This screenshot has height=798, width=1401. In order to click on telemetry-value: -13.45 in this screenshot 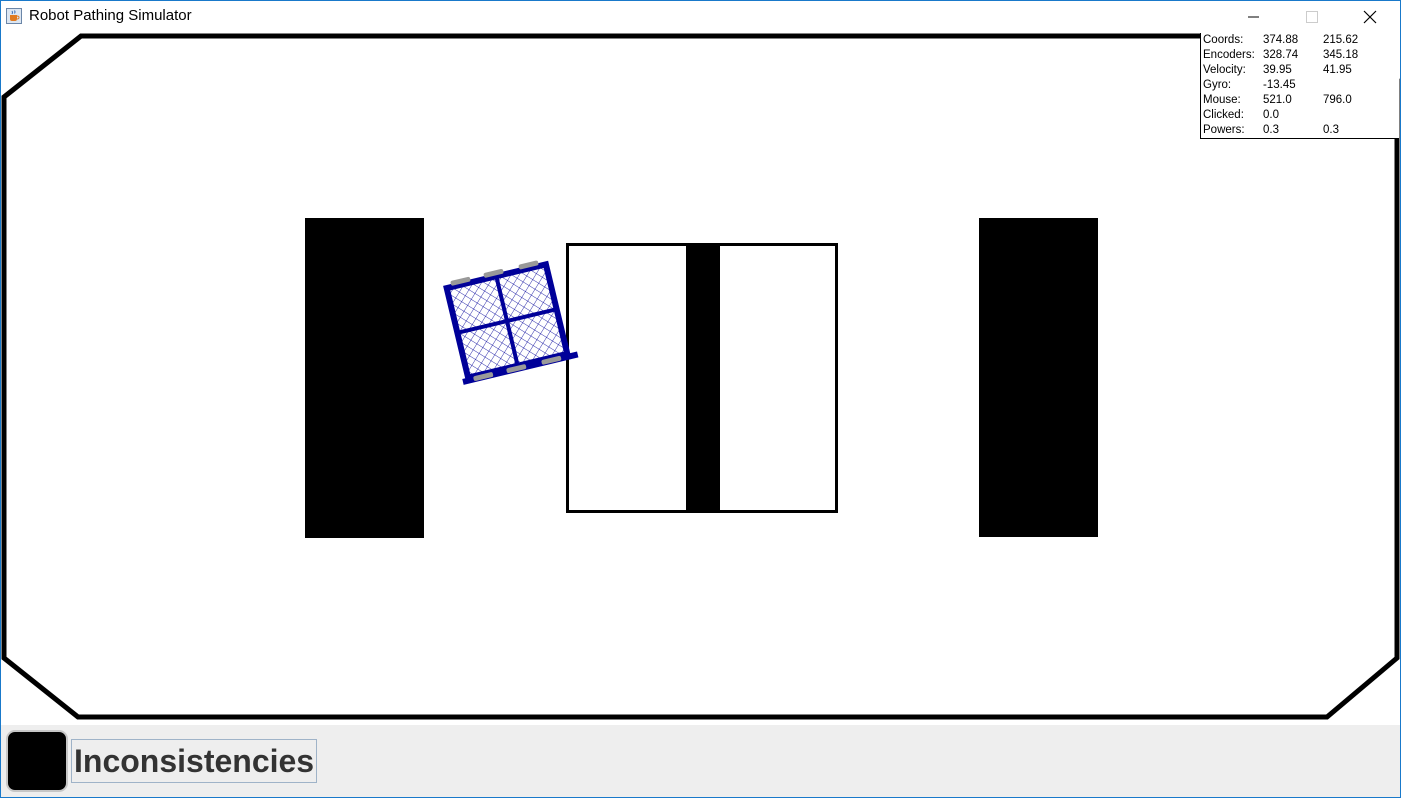, I will do `click(1279, 85)`.